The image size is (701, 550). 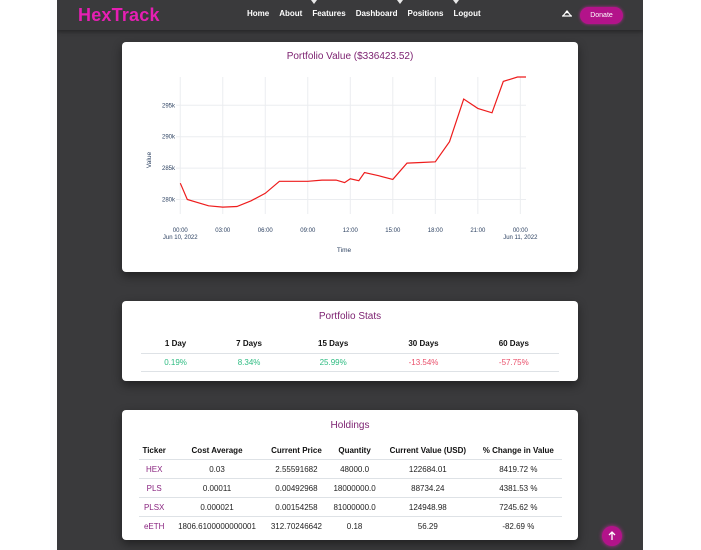 What do you see at coordinates (427, 507) in the screenshot?
I see `table-cell: 124948.98` at bounding box center [427, 507].